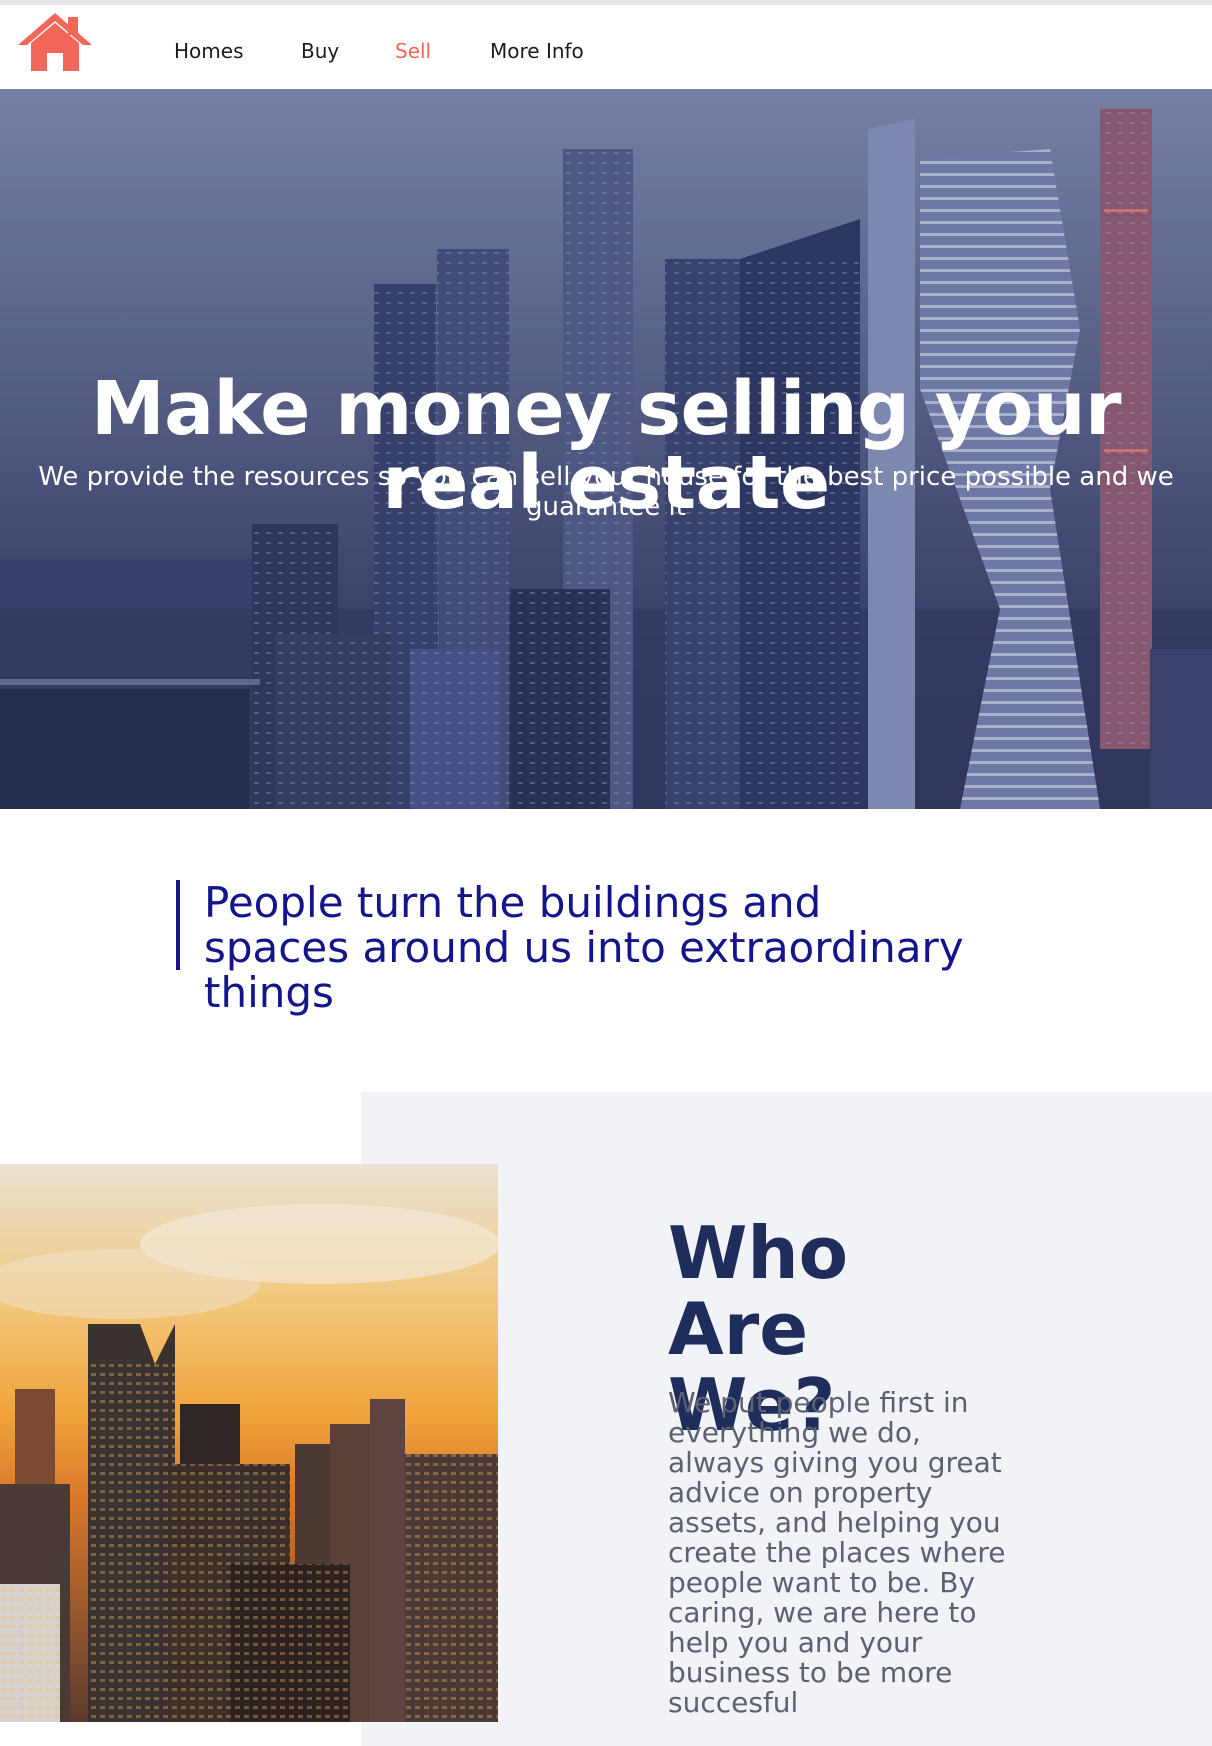 This screenshot has height=1746, width=1212. Describe the element at coordinates (55, 44) in the screenshot. I see `house-icon` at that location.